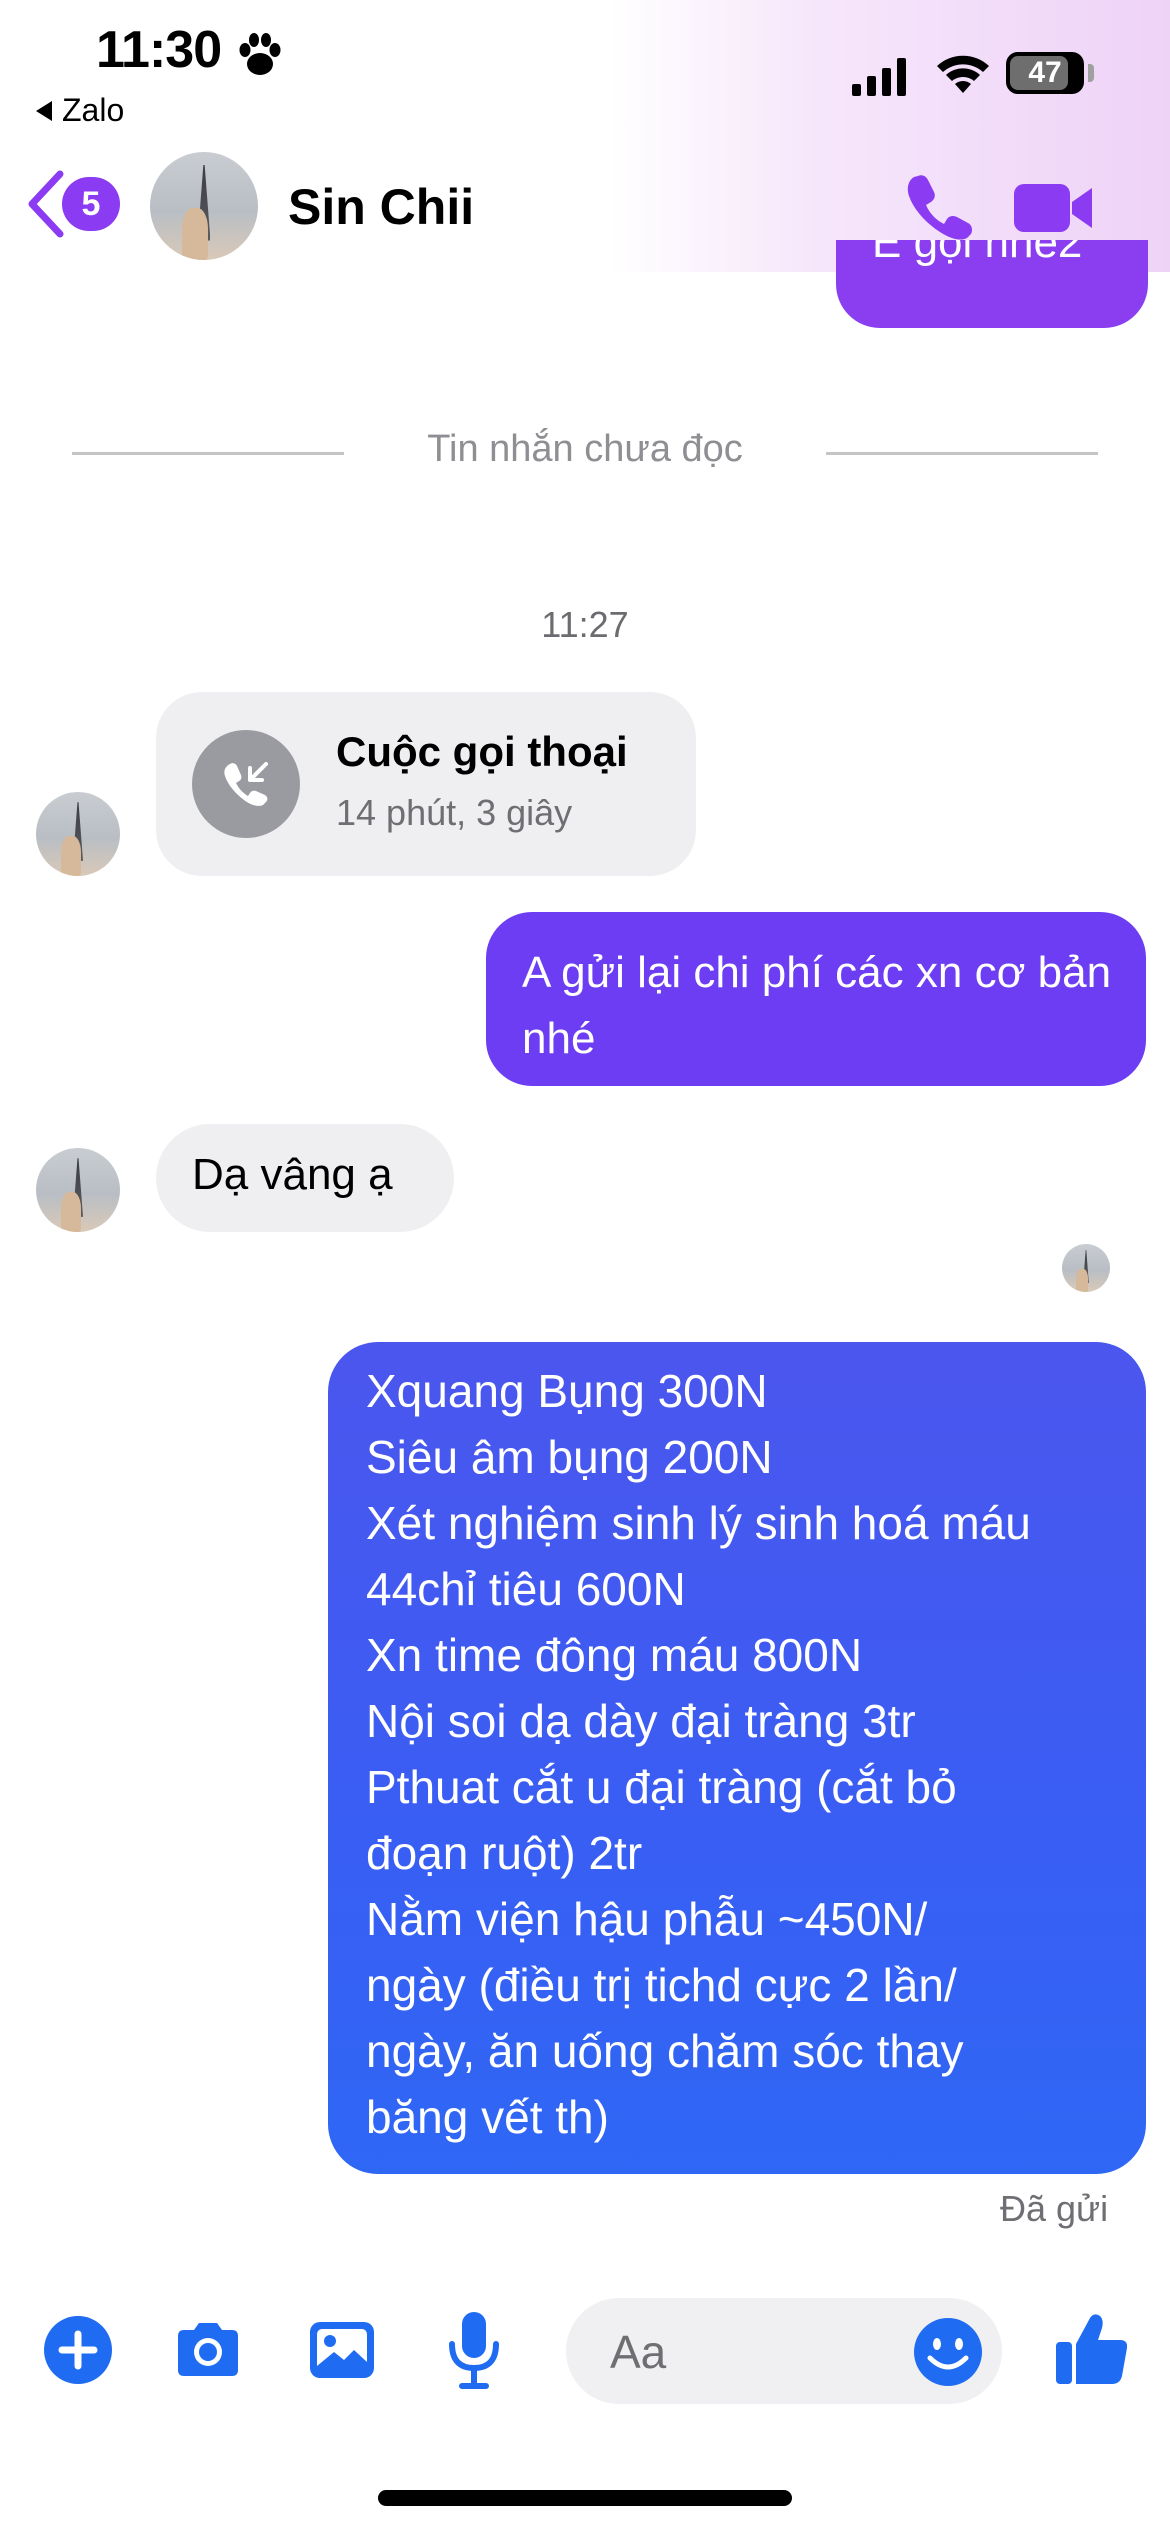 This screenshot has height=2532, width=1170. What do you see at coordinates (661, 1985) in the screenshot?
I see `message-line: ngày (điều trị tichd cực 2 lần/` at bounding box center [661, 1985].